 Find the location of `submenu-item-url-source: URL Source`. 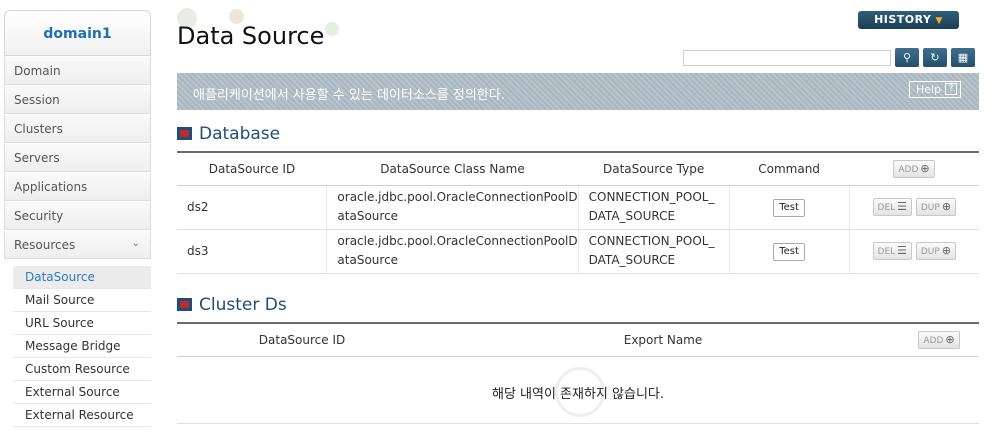

submenu-item-url-source: URL Source is located at coordinates (82, 323).